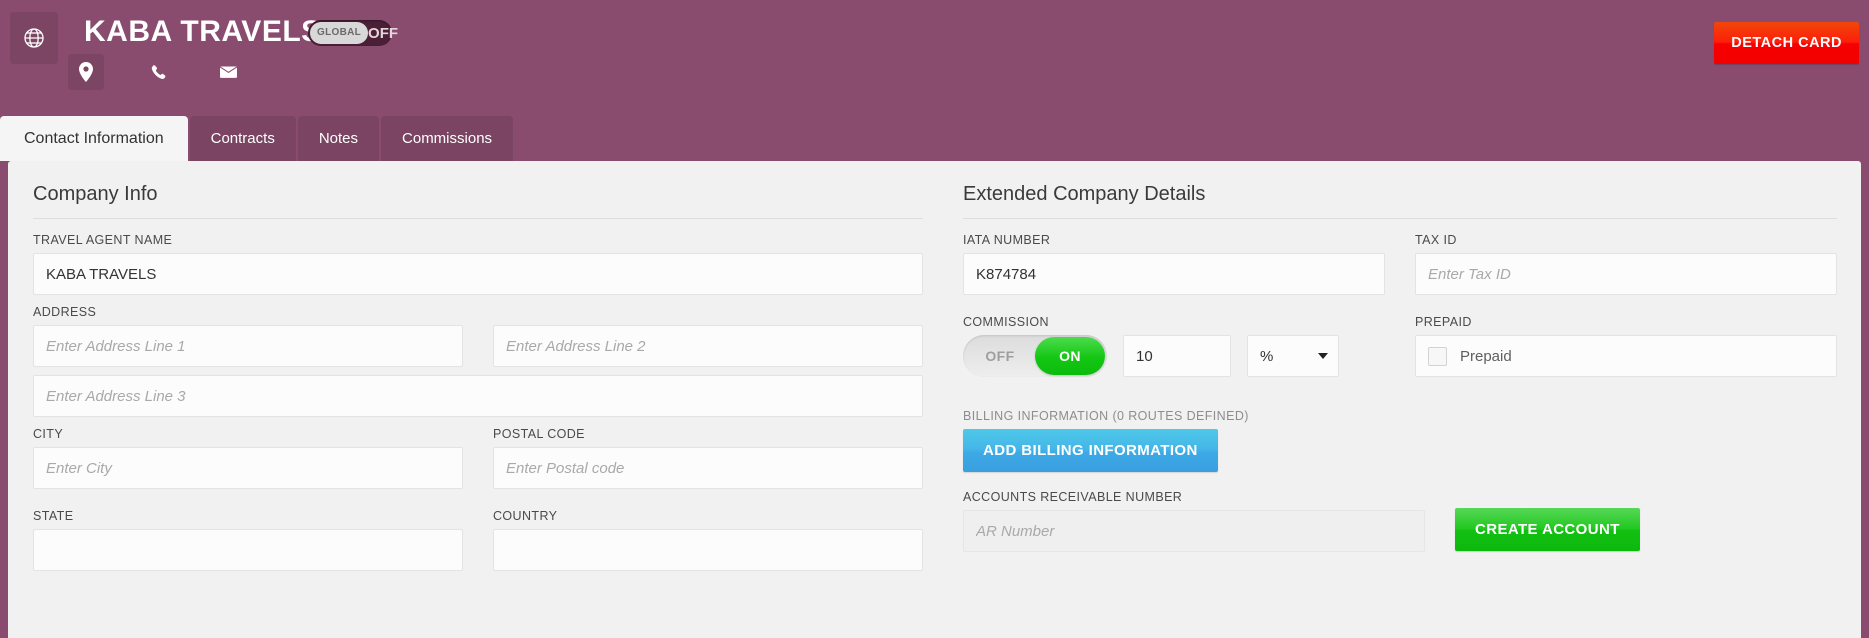 The height and width of the screenshot is (638, 1869). What do you see at coordinates (1486, 356) in the screenshot?
I see `prepaid-checkbox-label: Prepaid` at bounding box center [1486, 356].